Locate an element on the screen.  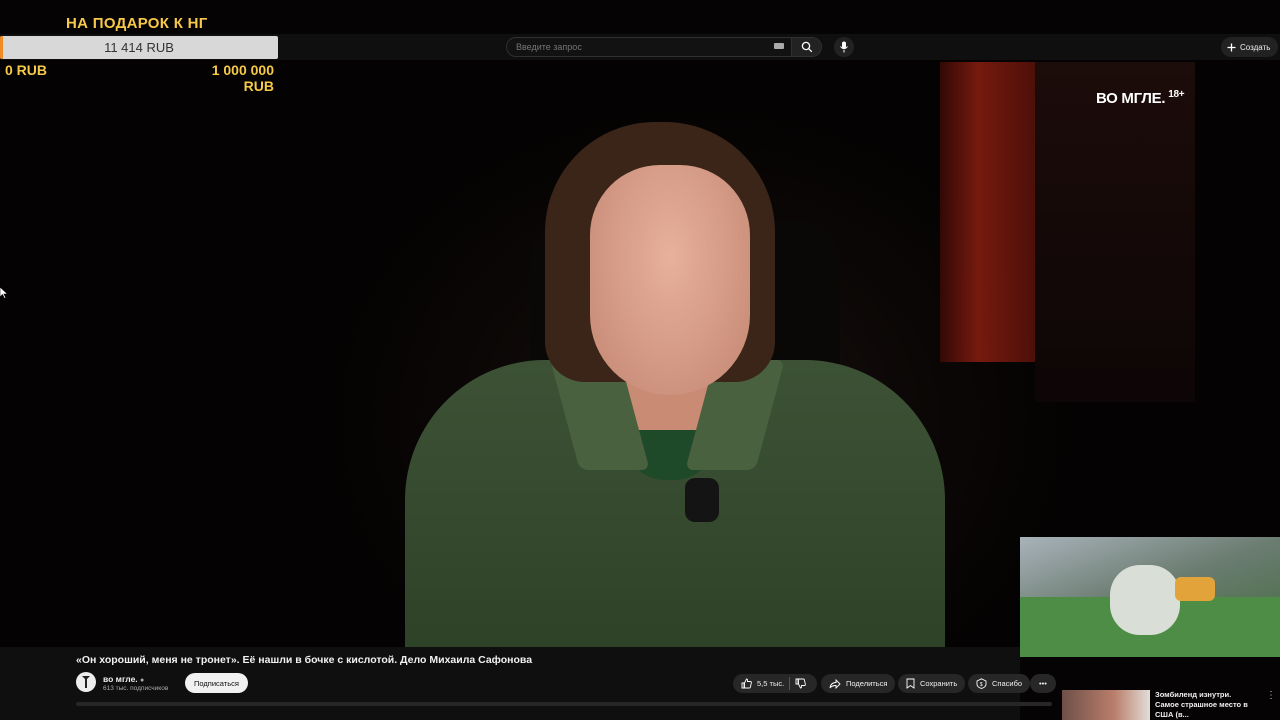
bookmark-icon is located at coordinates (910, 683).